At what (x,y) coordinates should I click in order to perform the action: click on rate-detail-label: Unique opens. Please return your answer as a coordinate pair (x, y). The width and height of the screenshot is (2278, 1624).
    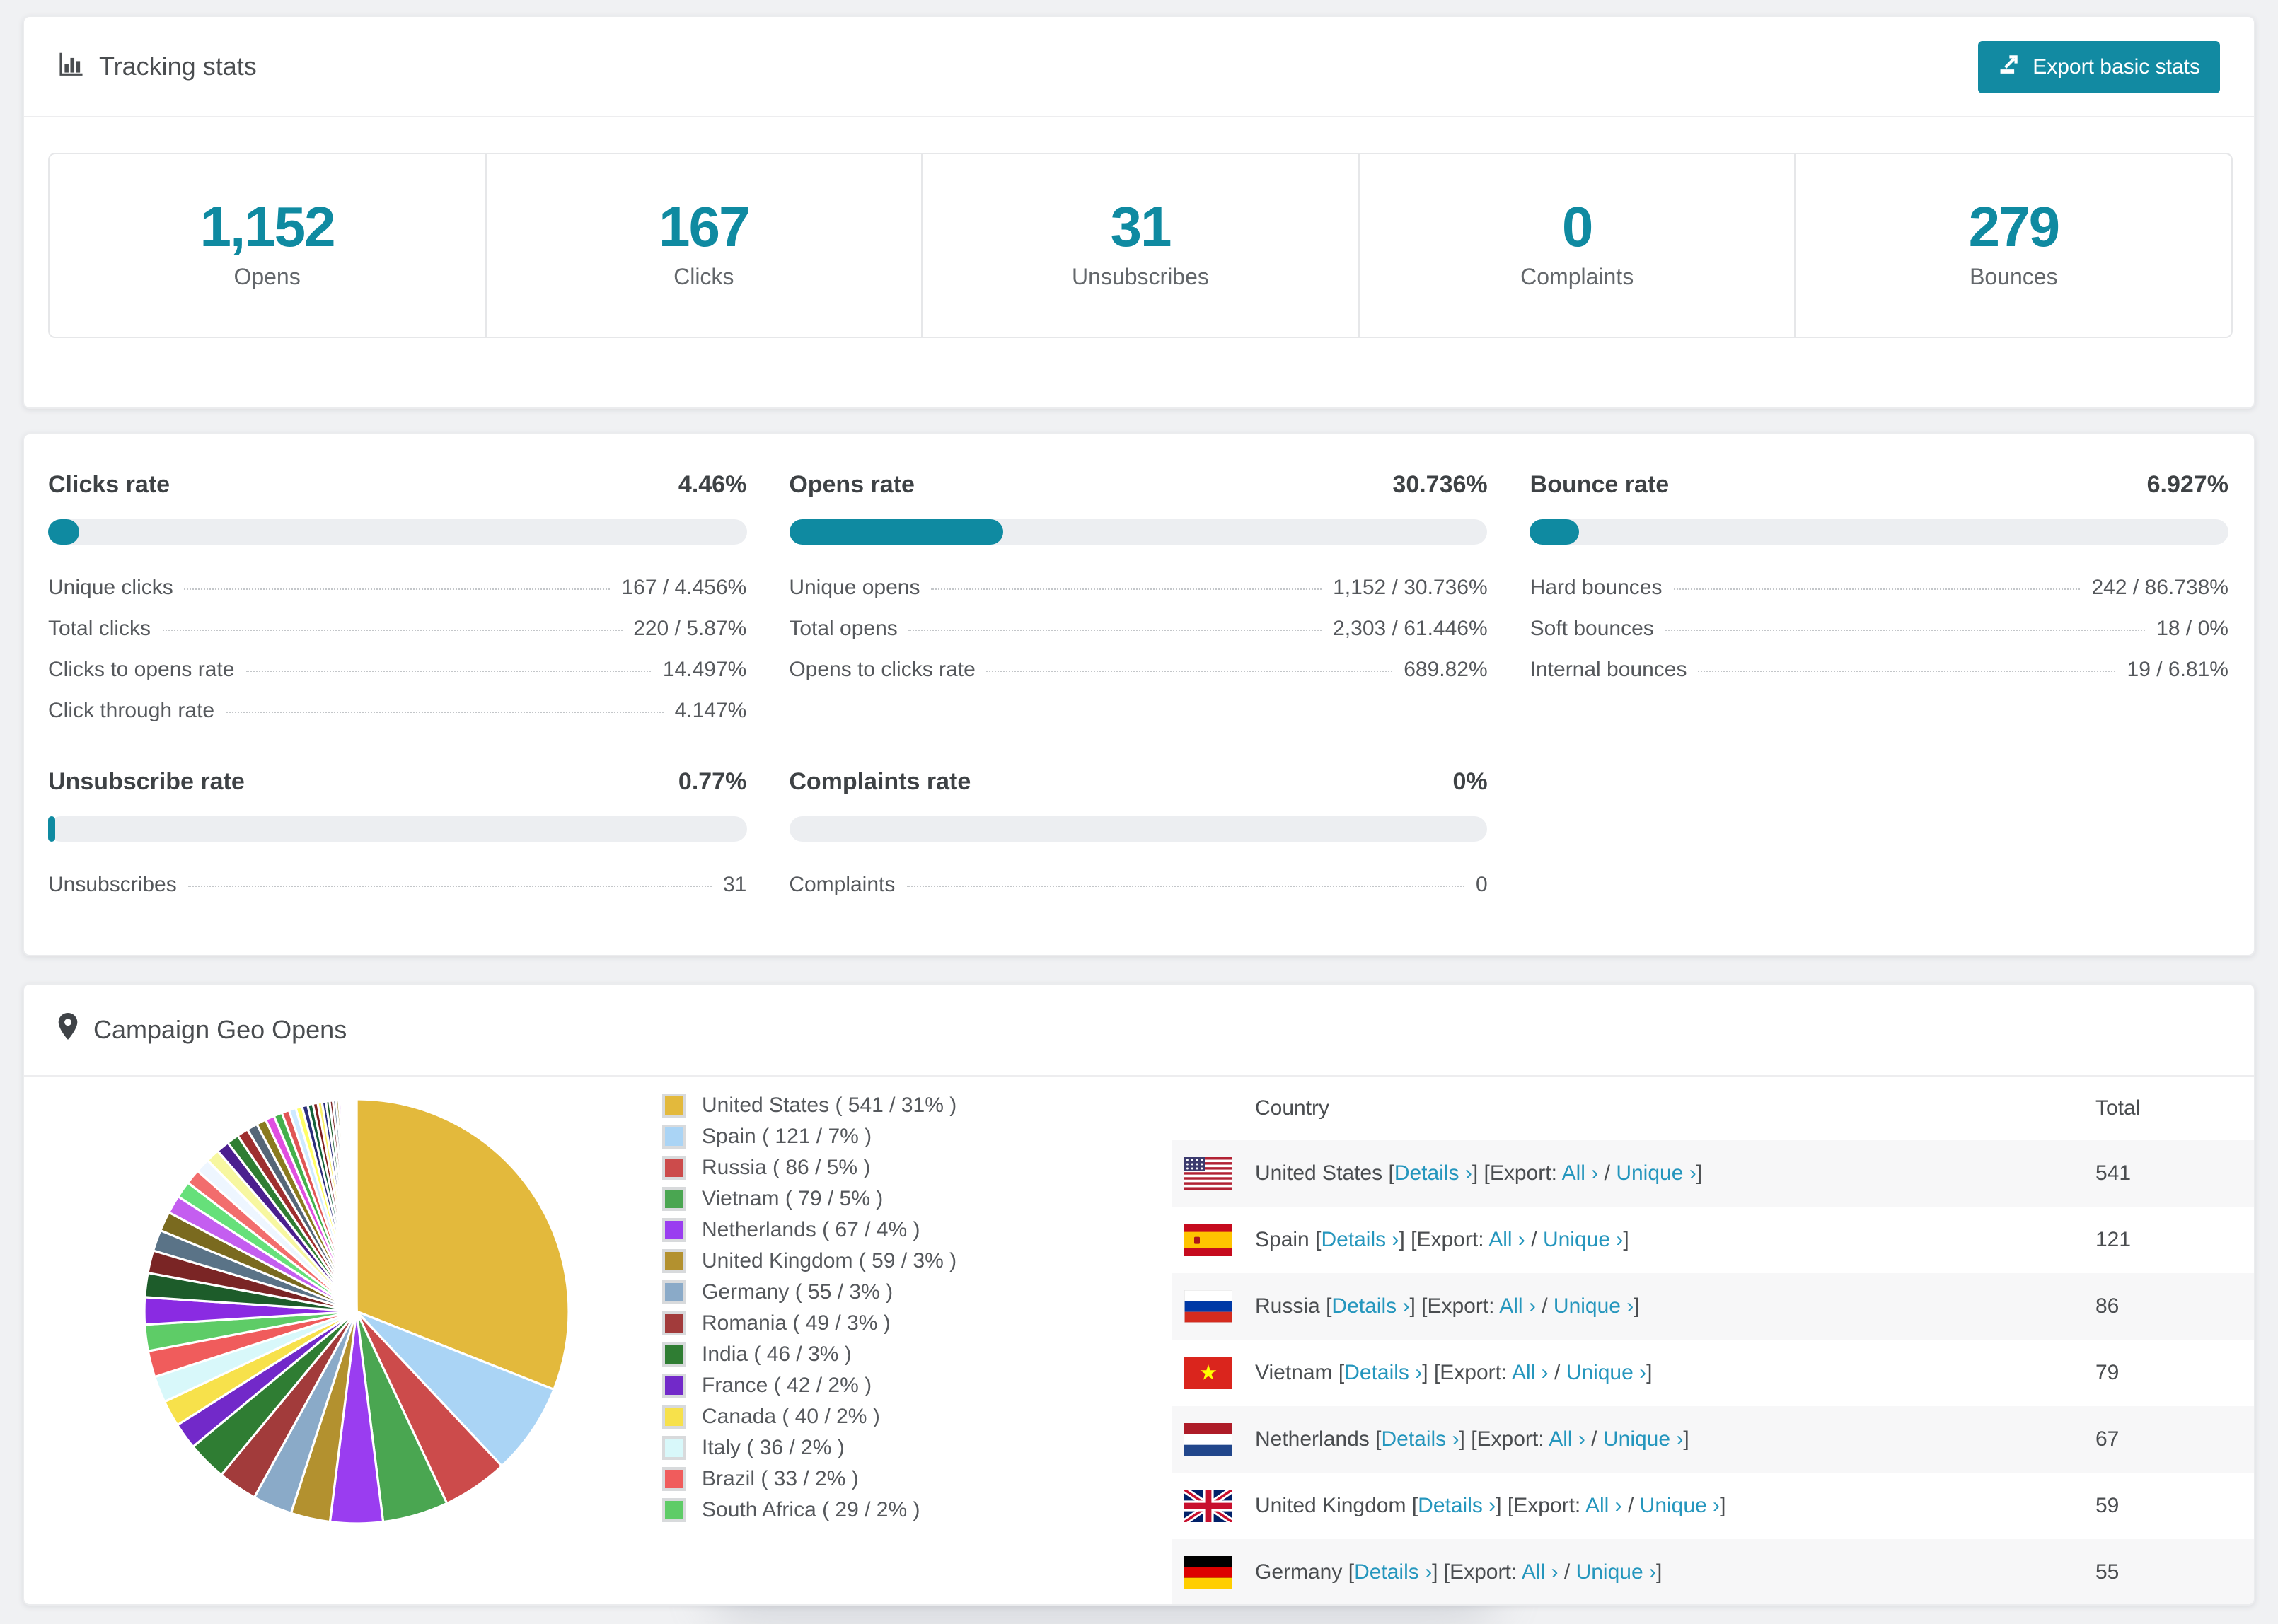
    Looking at the image, I should click on (854, 588).